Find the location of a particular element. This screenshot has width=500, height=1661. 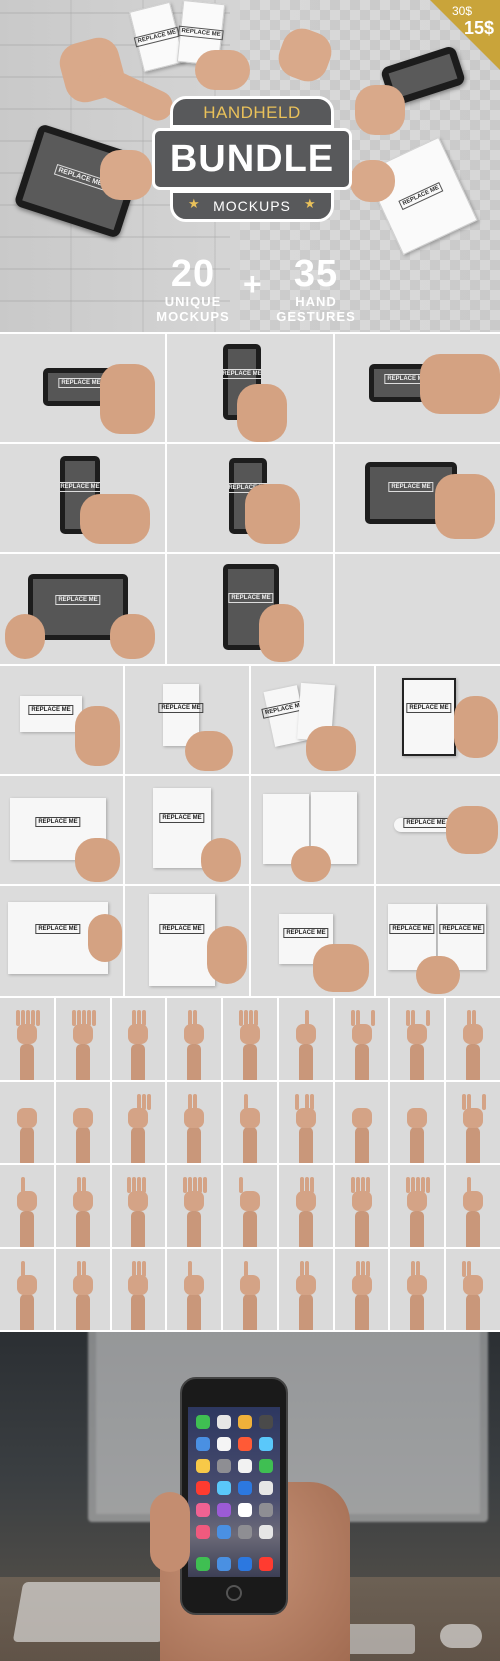

phone-home-screen is located at coordinates (234, 1492).